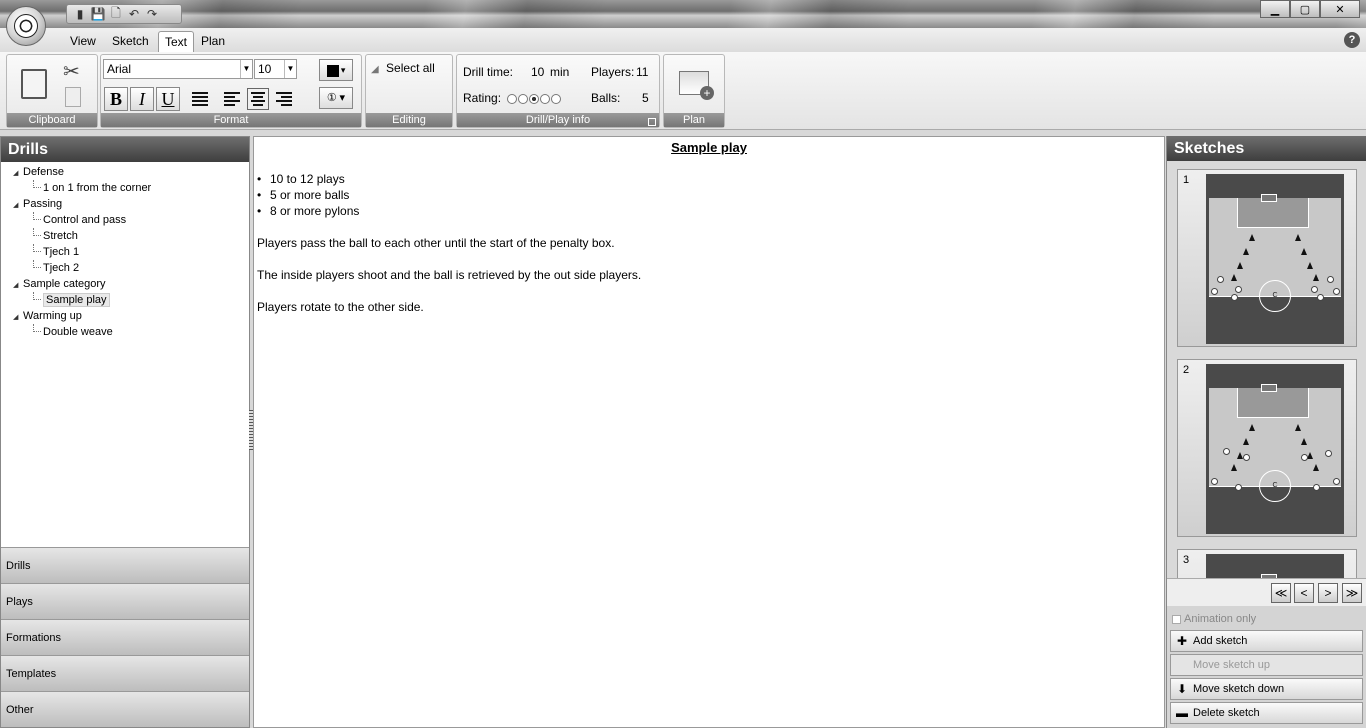 The height and width of the screenshot is (728, 1366). I want to click on minimize-button: ▁, so click(1275, 9).